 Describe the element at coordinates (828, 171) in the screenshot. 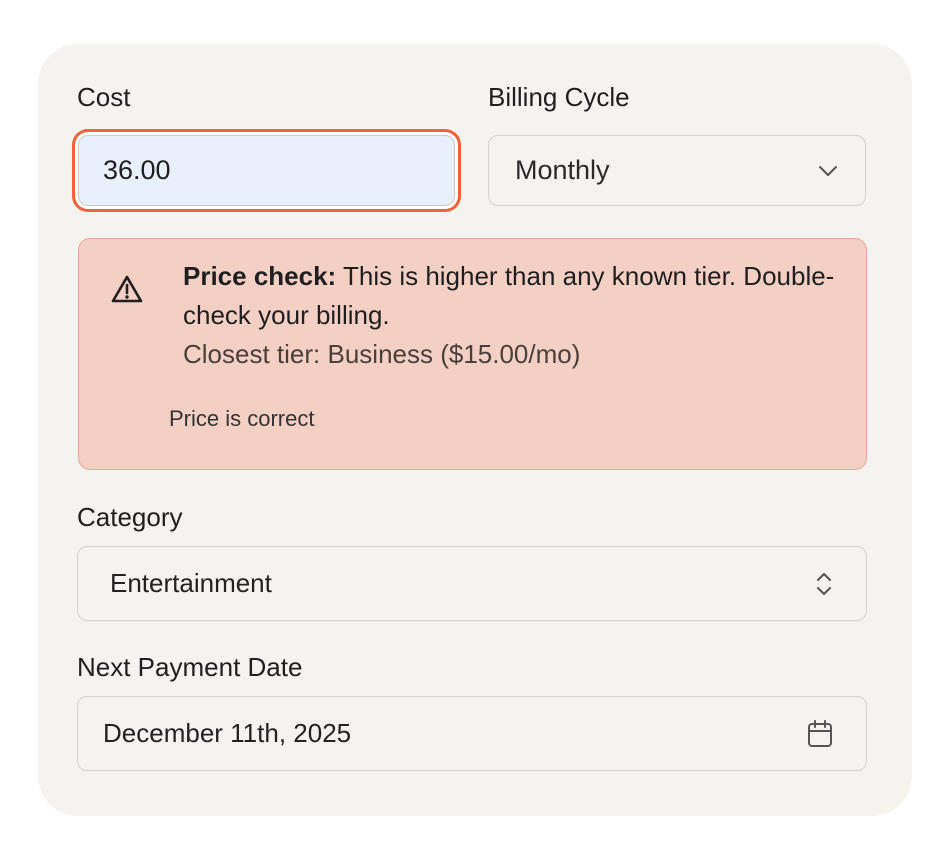

I see `chevron-down-icon` at that location.